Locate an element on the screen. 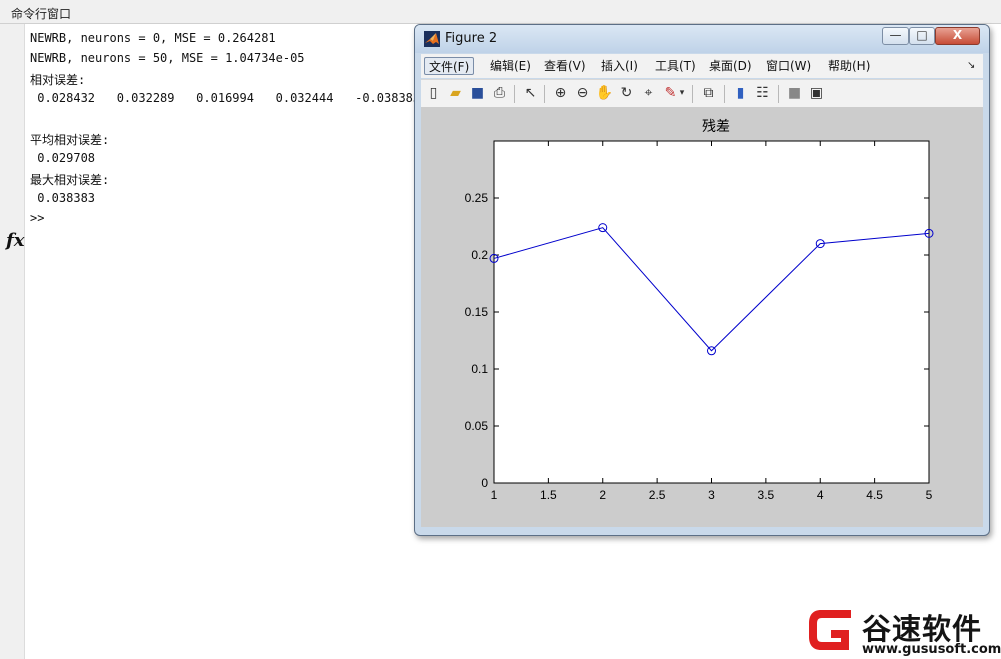  link-plot-icon: ⧉ is located at coordinates (708, 93).